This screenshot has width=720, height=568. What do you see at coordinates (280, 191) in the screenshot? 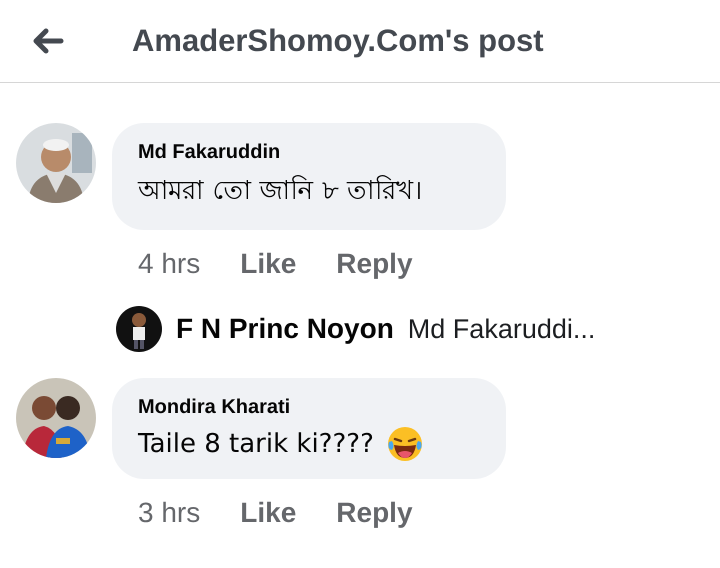
I see `comment-text: আমরা তো জানি ৮ তারিখ।` at bounding box center [280, 191].